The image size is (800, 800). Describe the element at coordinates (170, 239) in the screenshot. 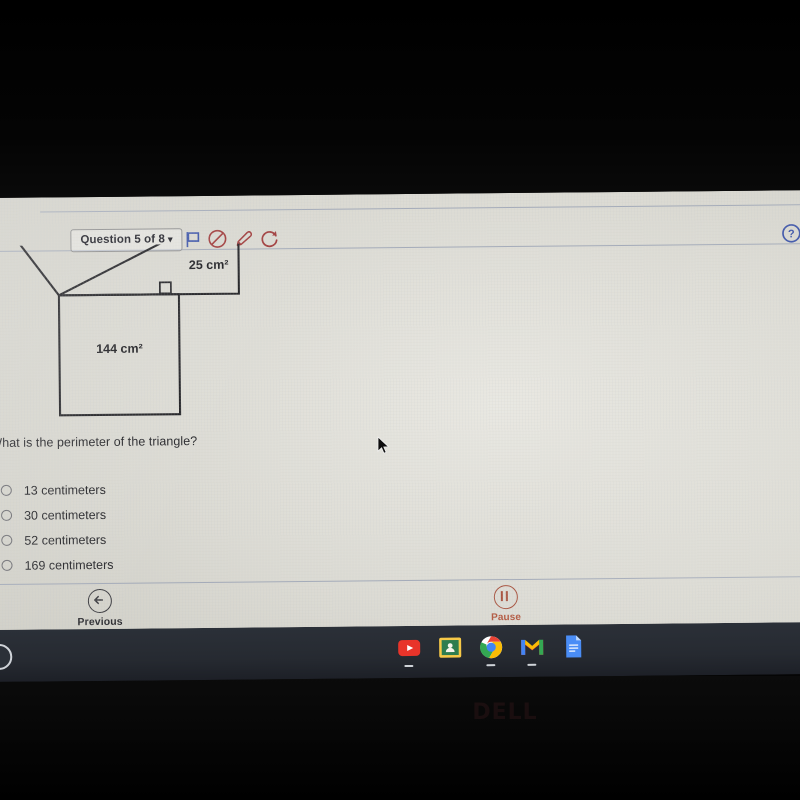

I see `chevron-down-icon: ▾` at that location.